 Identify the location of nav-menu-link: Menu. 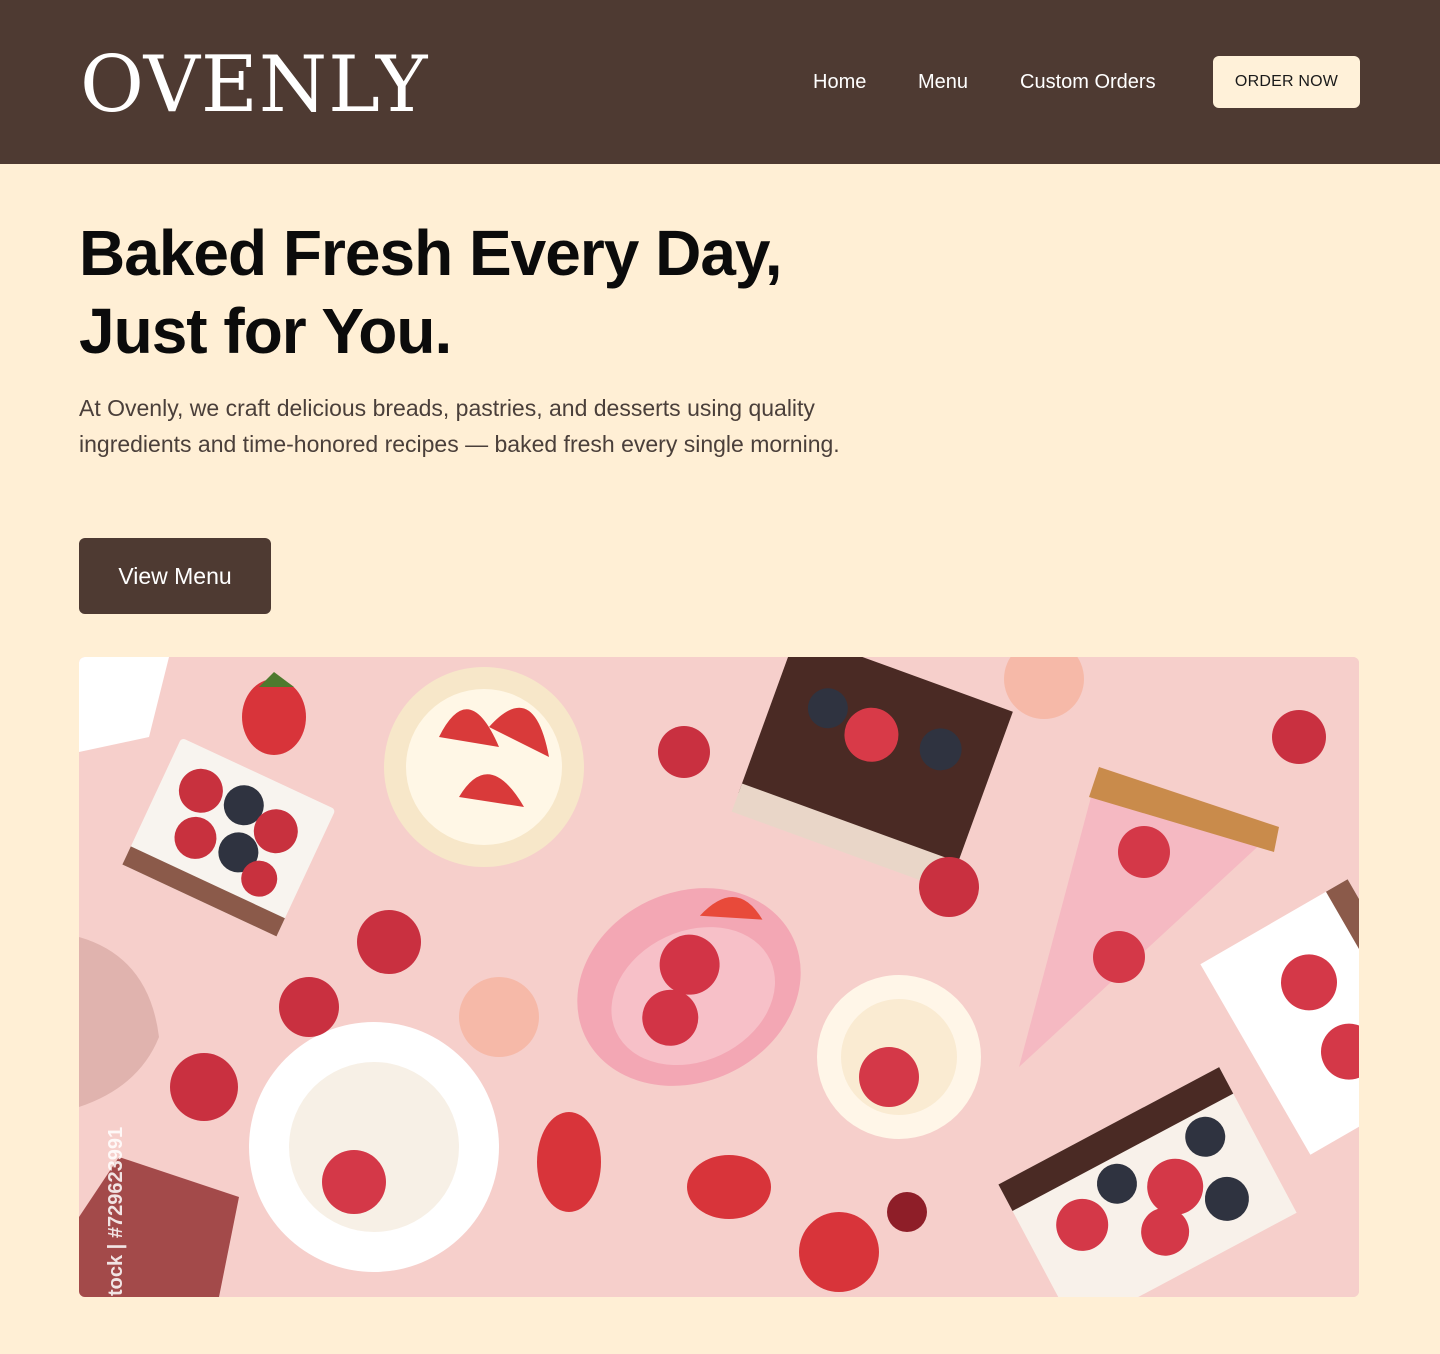
(943, 82).